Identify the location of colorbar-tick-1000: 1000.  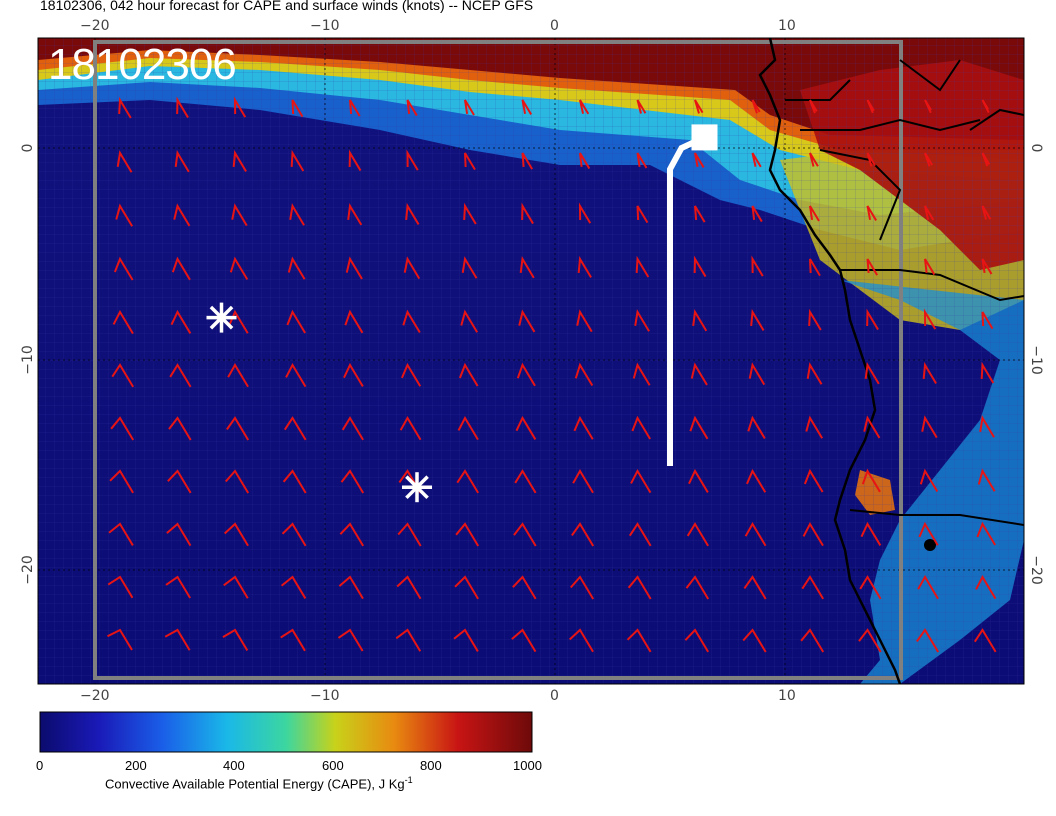
(527, 765).